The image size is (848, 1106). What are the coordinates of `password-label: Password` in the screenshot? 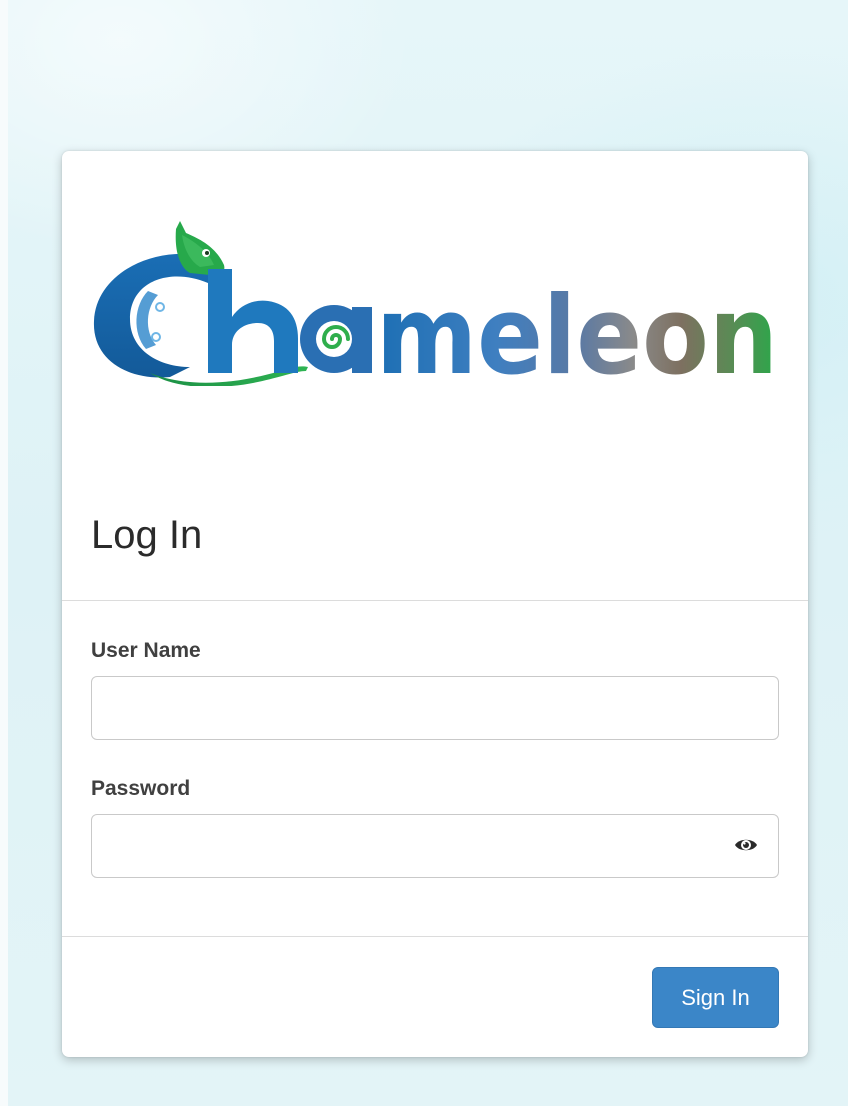 It's located at (141, 788).